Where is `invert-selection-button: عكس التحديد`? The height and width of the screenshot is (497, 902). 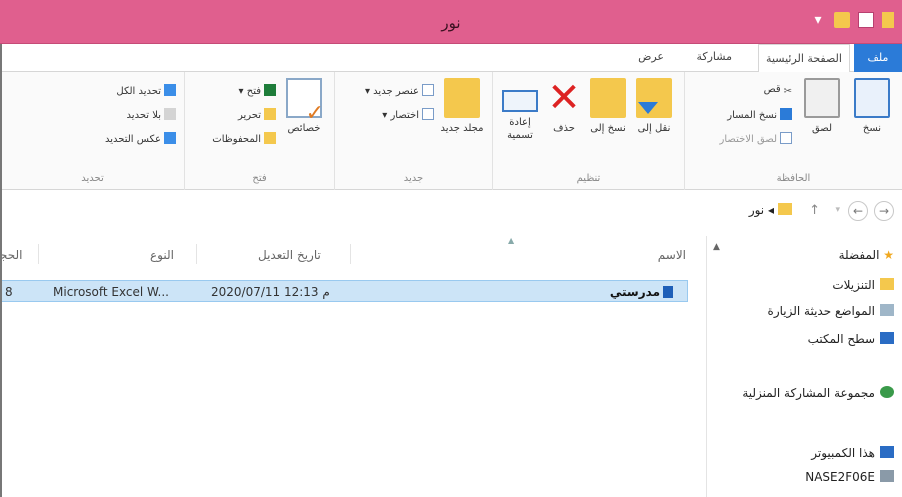
invert-selection-button: عكس التحديد is located at coordinates (140, 138).